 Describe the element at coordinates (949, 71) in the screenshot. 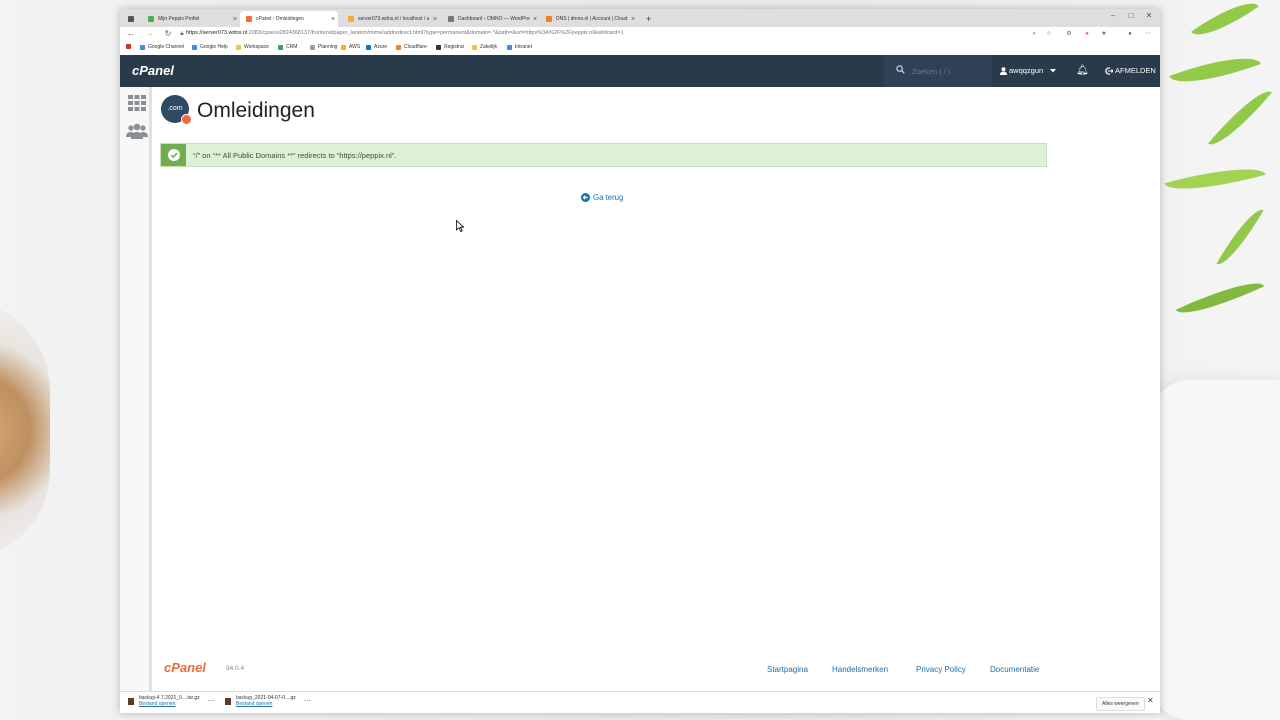

I see `search-input` at that location.